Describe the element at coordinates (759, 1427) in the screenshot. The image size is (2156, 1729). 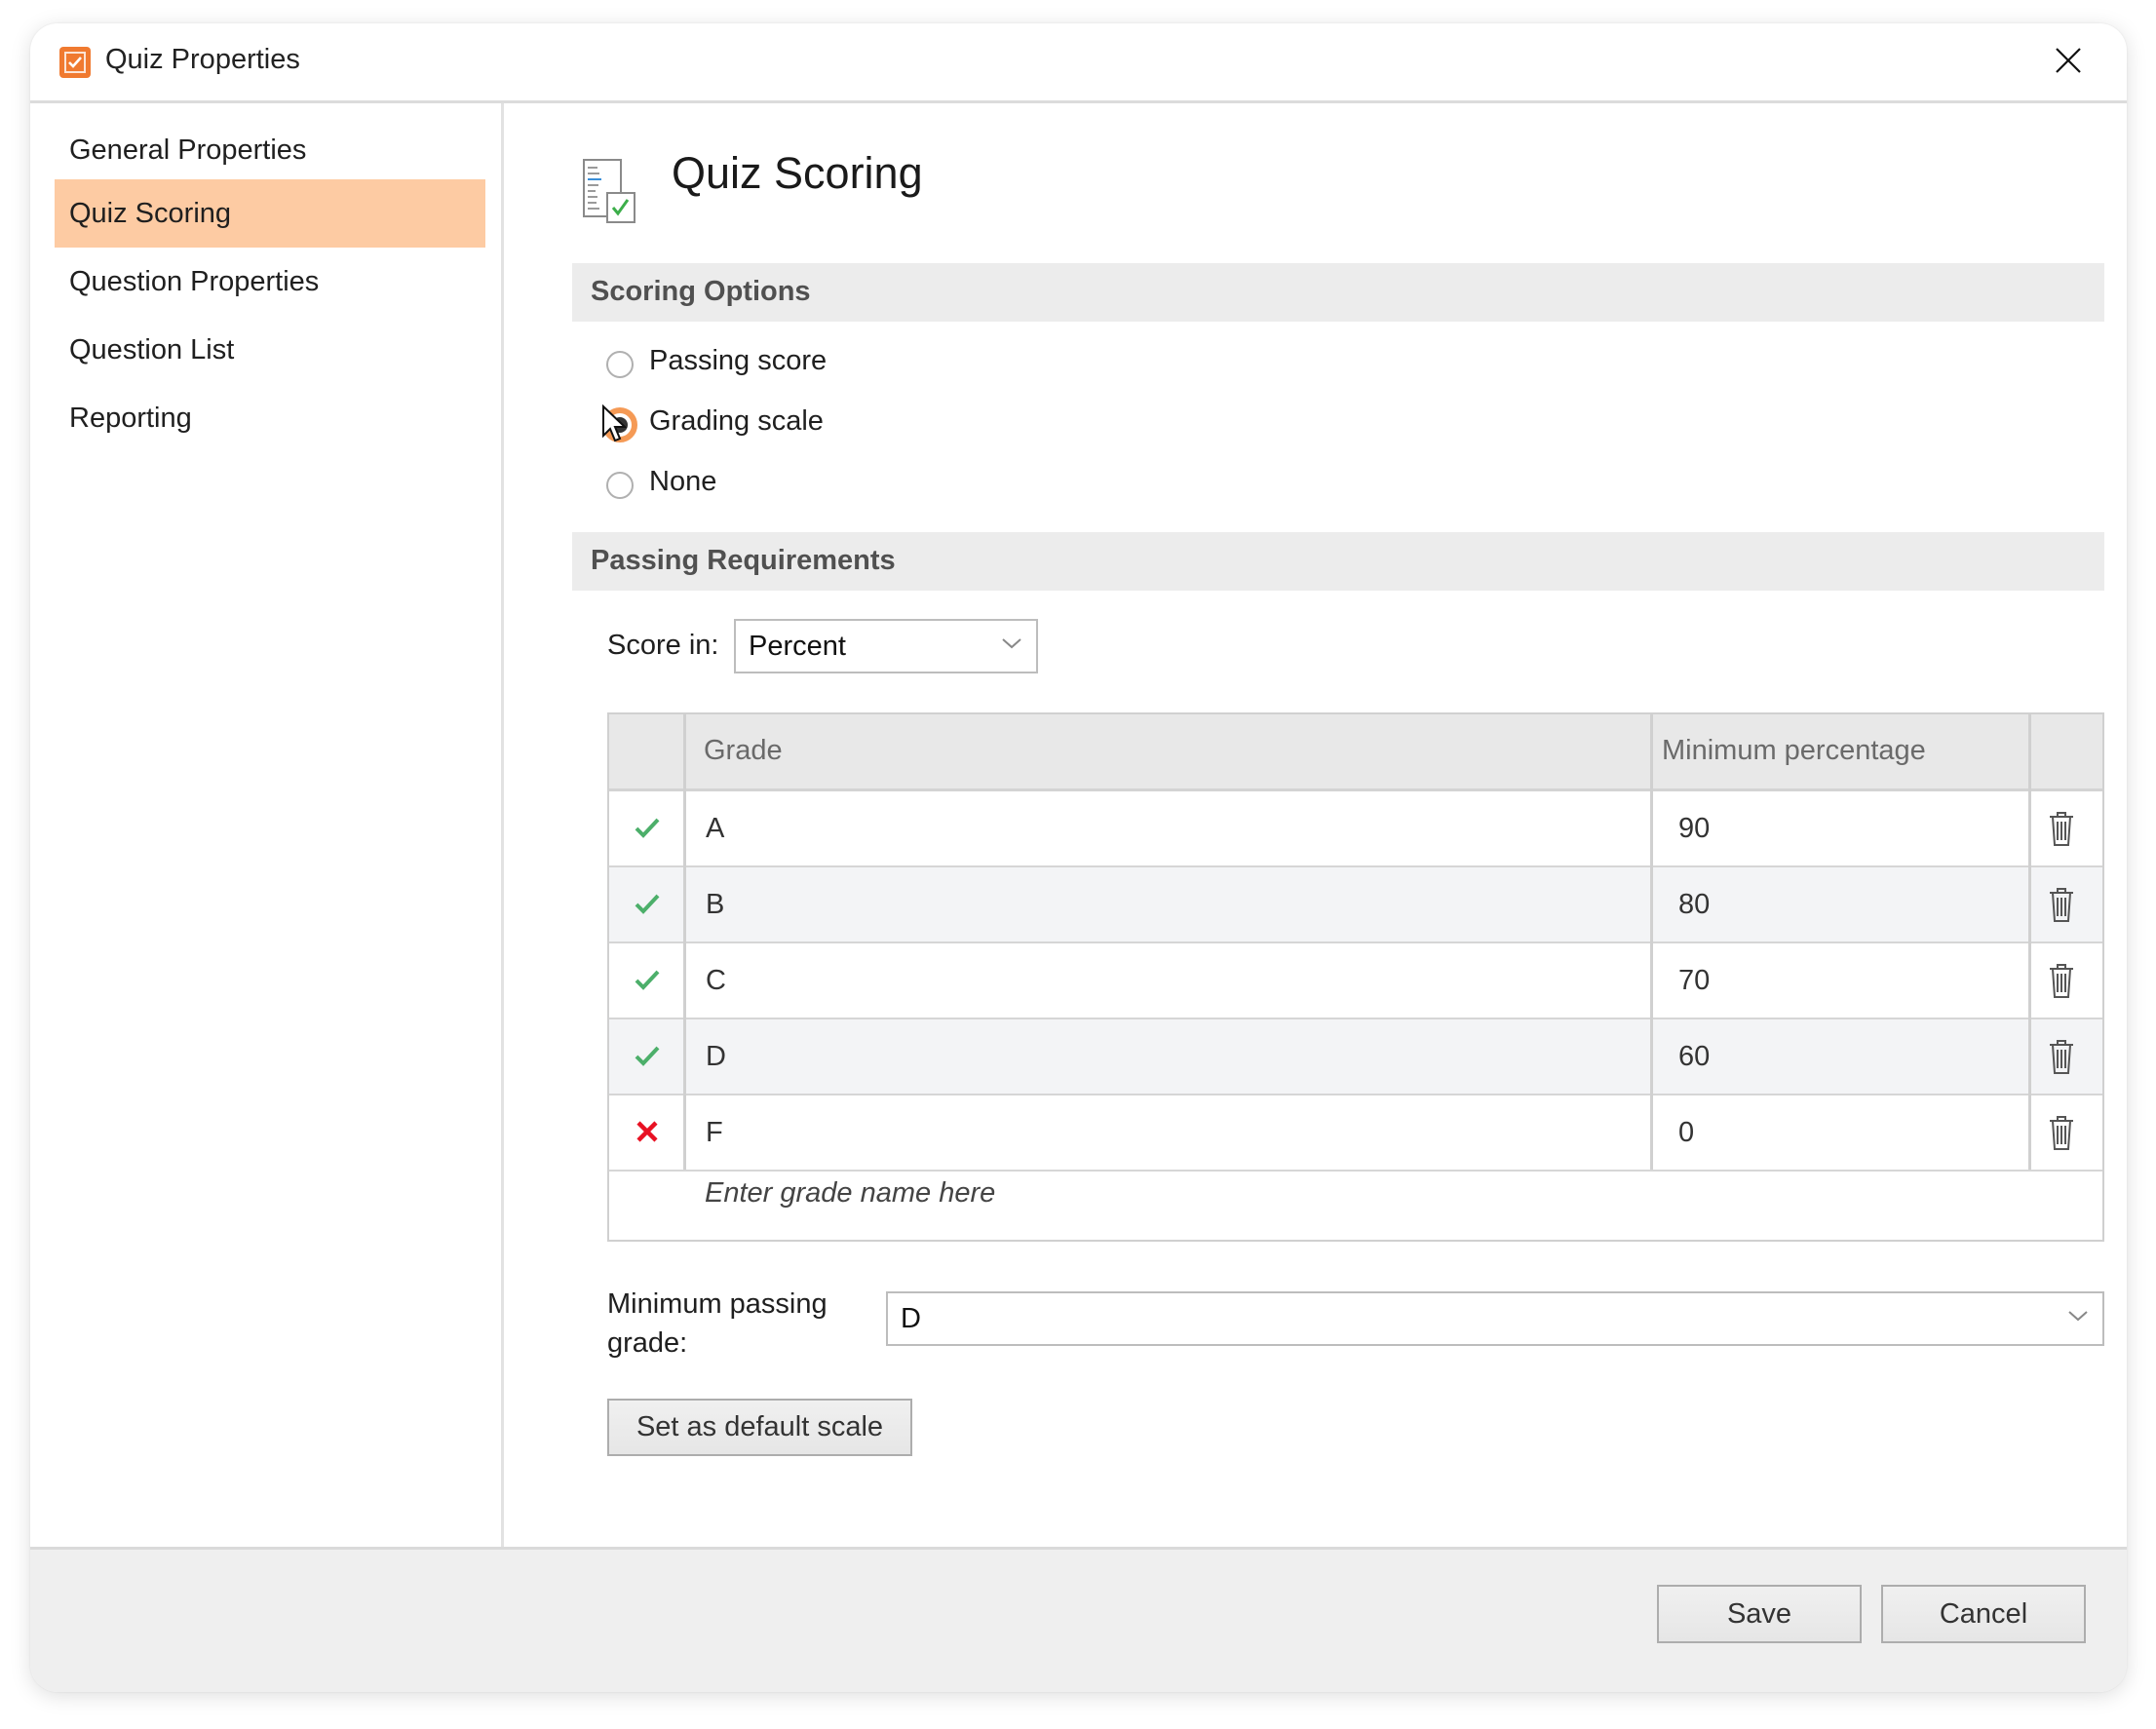
I see `set-default-scale-button: Set as default scale` at that location.